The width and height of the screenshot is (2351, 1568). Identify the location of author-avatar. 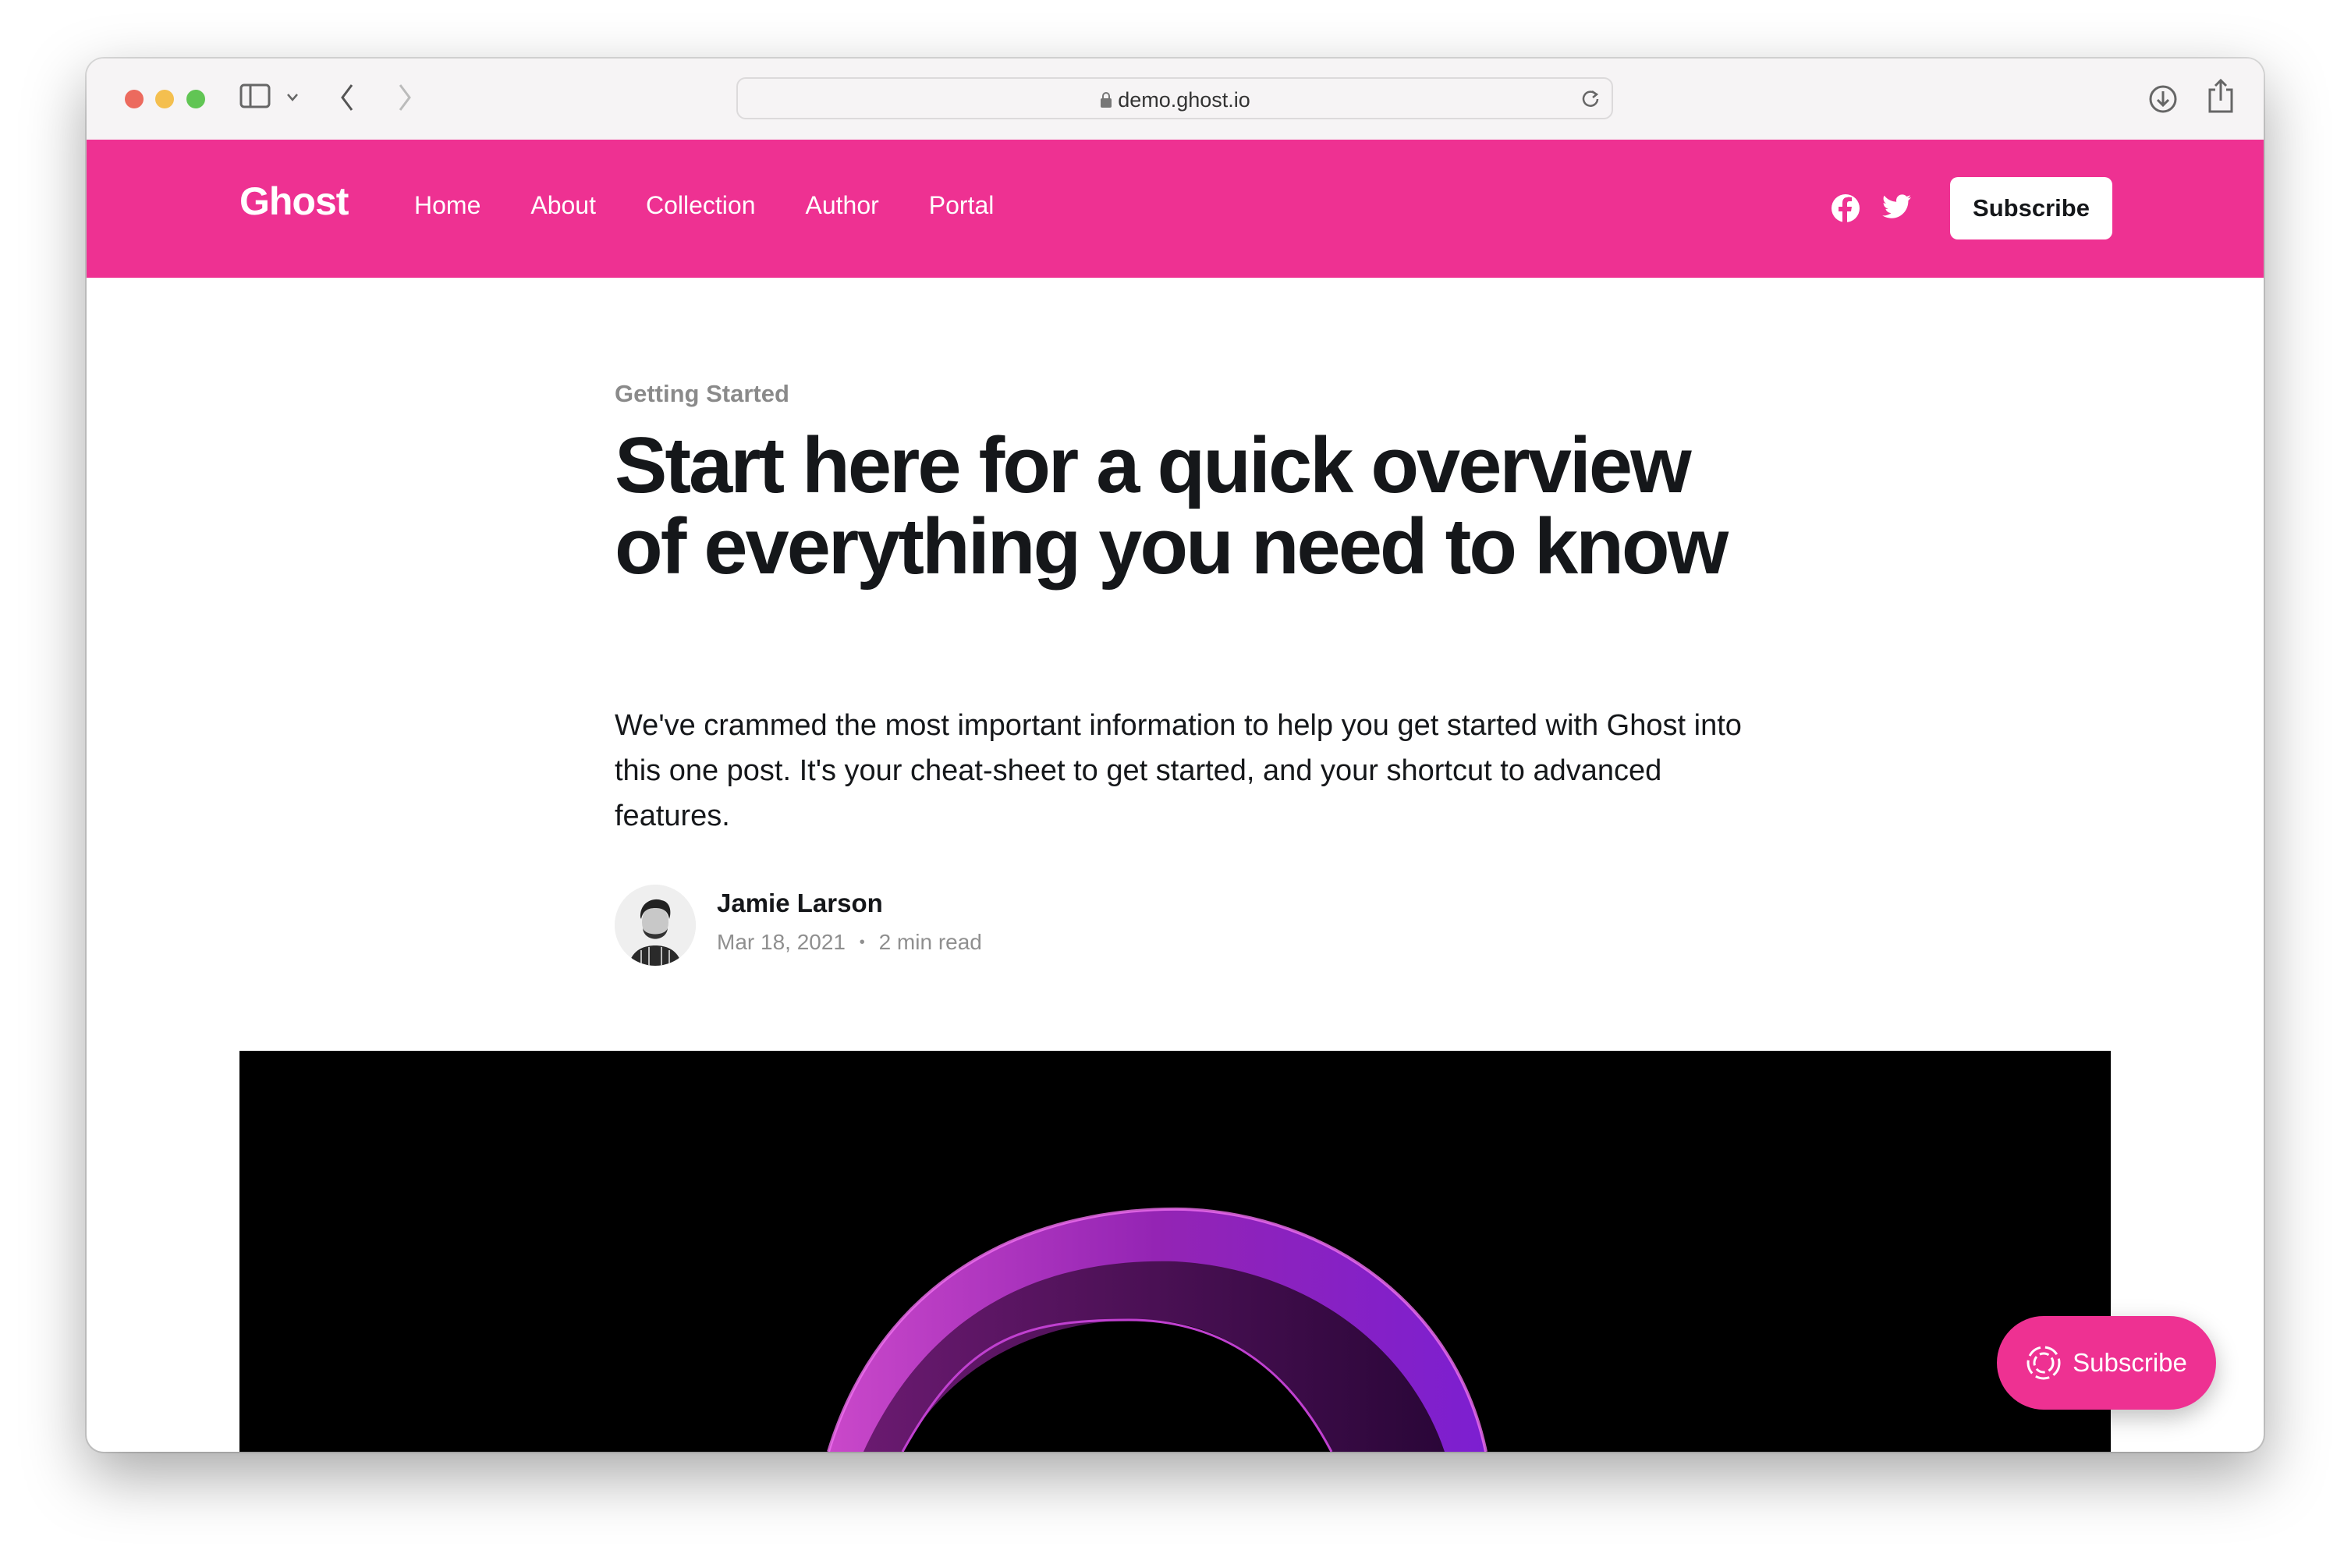
(655, 925).